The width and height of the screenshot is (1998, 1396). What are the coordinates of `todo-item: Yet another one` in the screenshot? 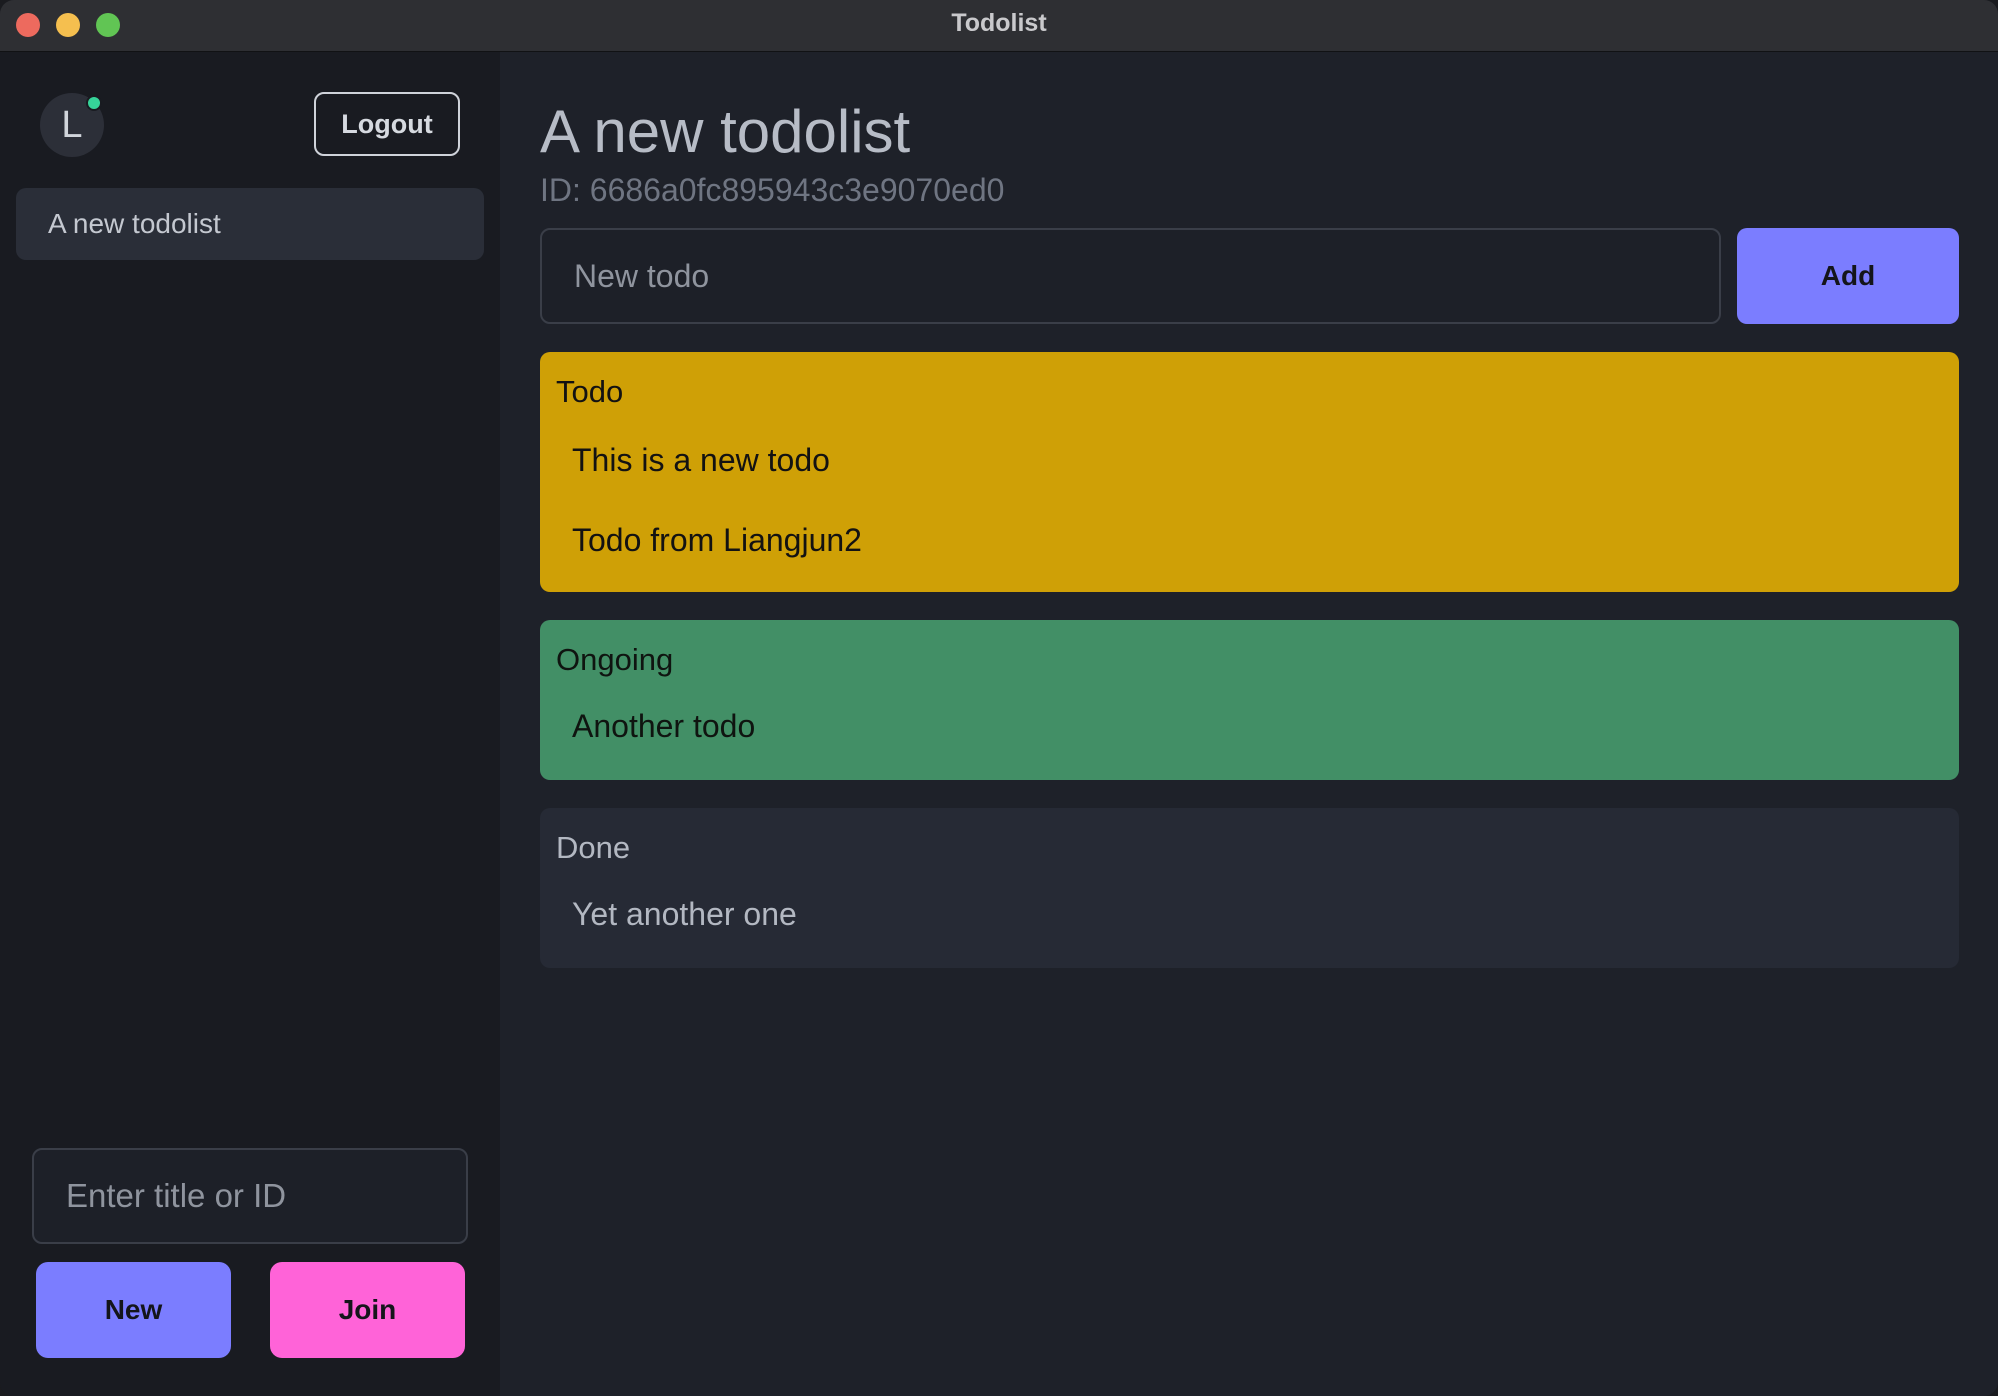 It's located at (684, 914).